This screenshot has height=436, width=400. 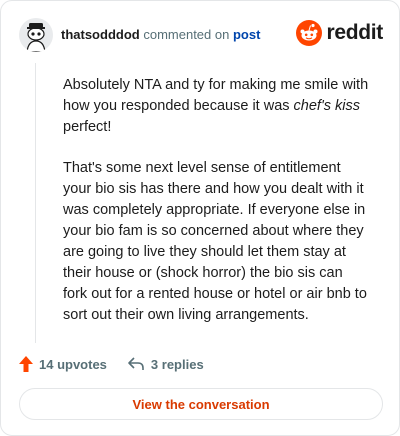 What do you see at coordinates (35, 203) in the screenshot?
I see `thread-line` at bounding box center [35, 203].